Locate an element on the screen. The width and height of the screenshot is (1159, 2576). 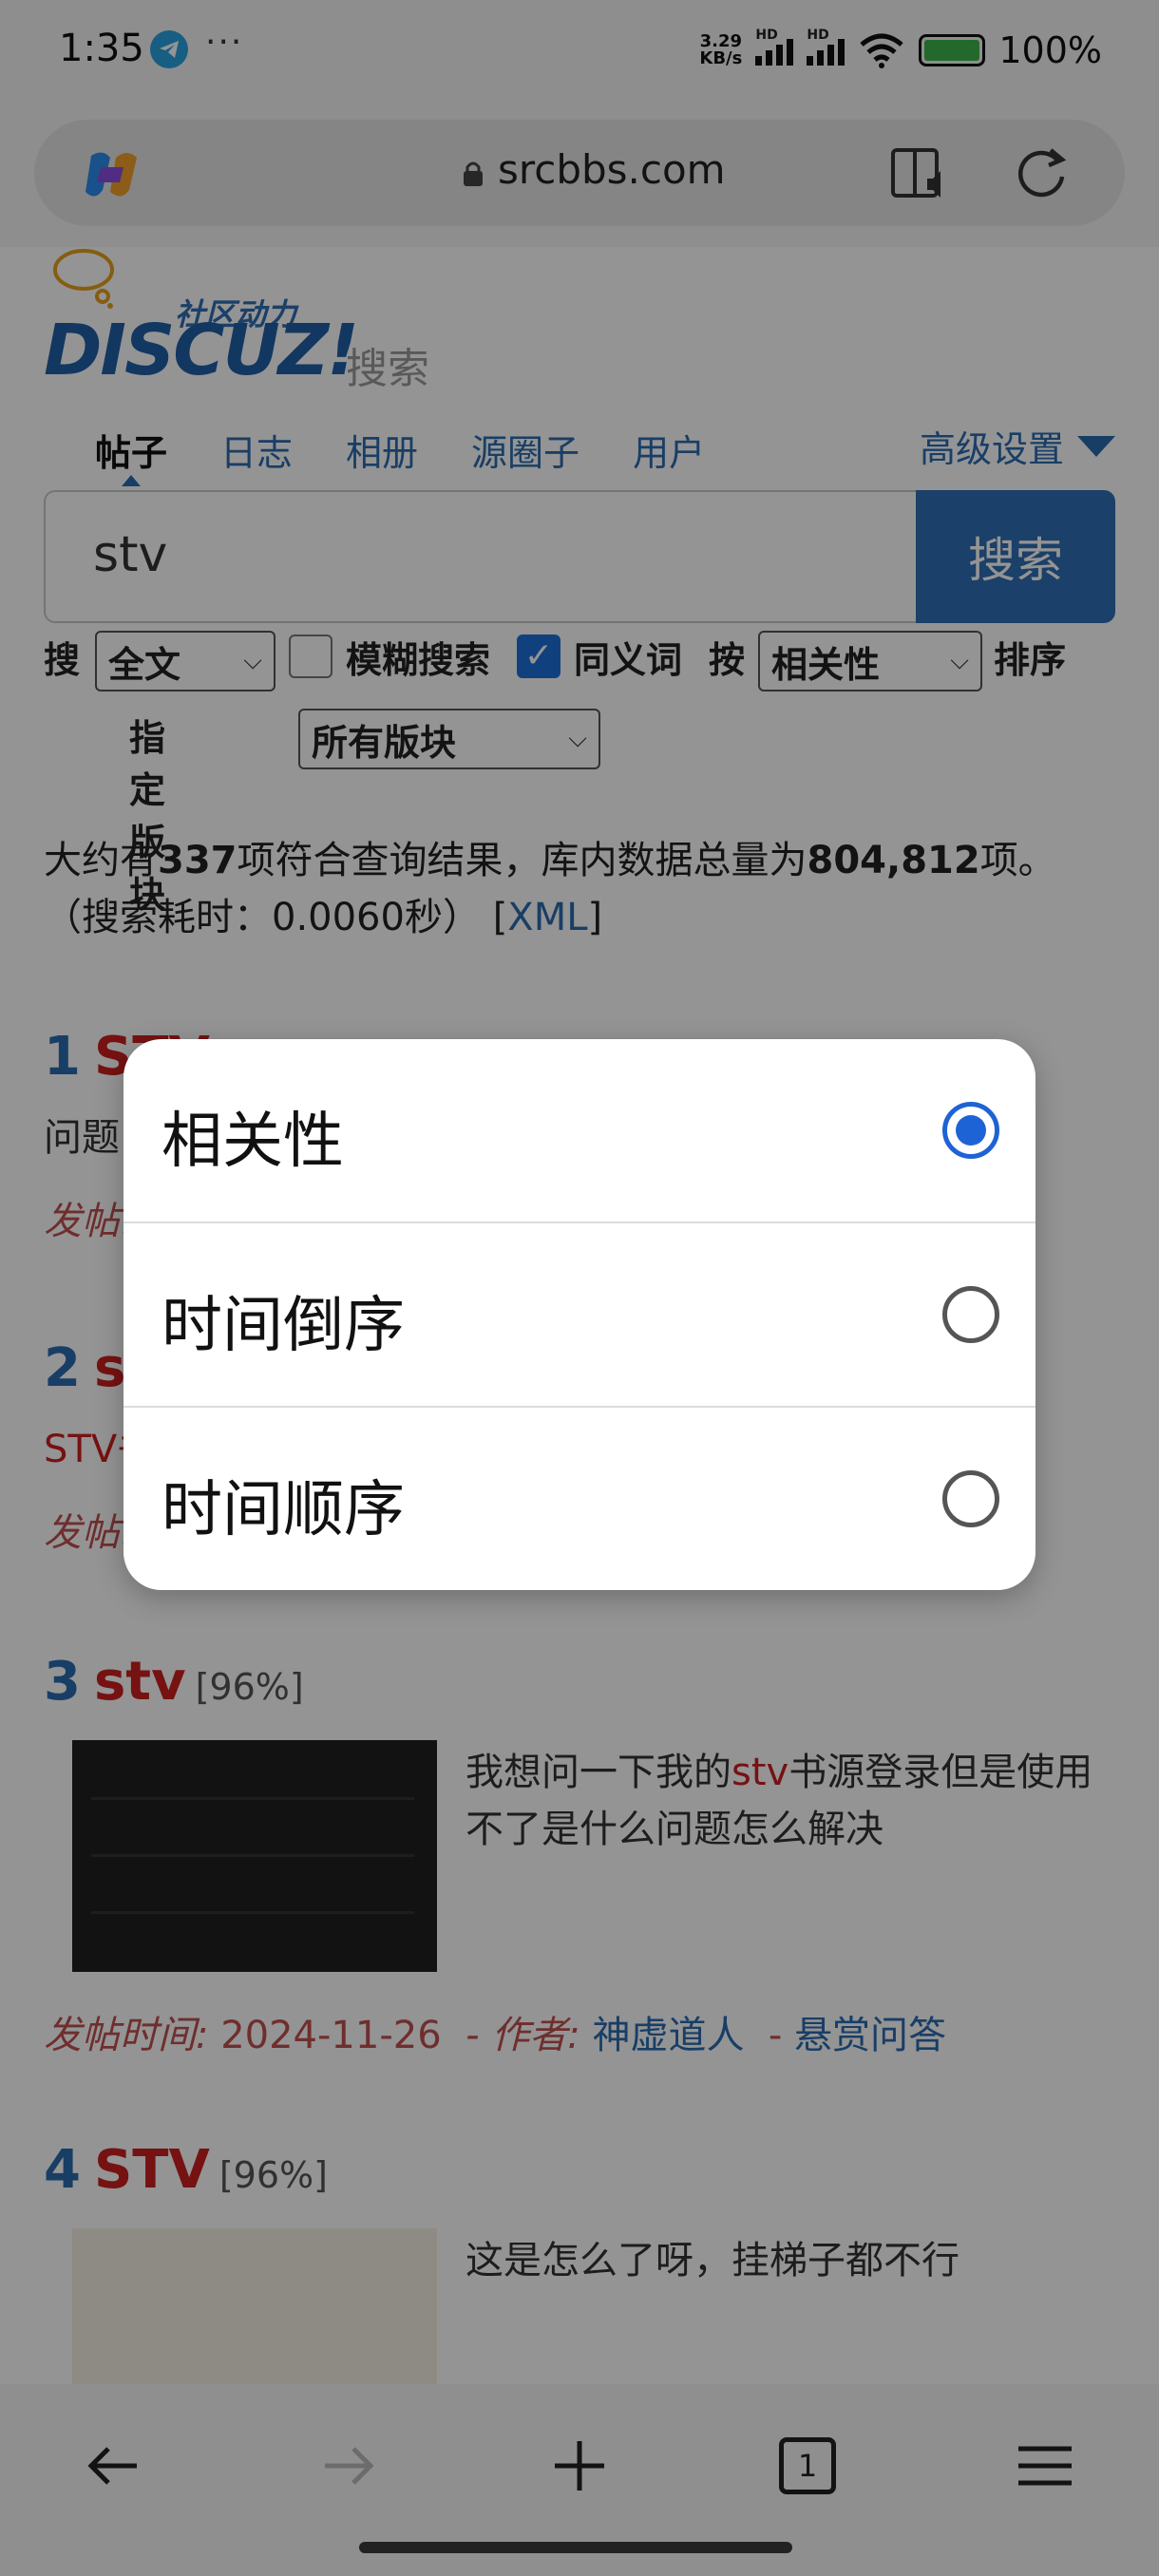
sort-option-relevance: 相关性 is located at coordinates (580, 1131).